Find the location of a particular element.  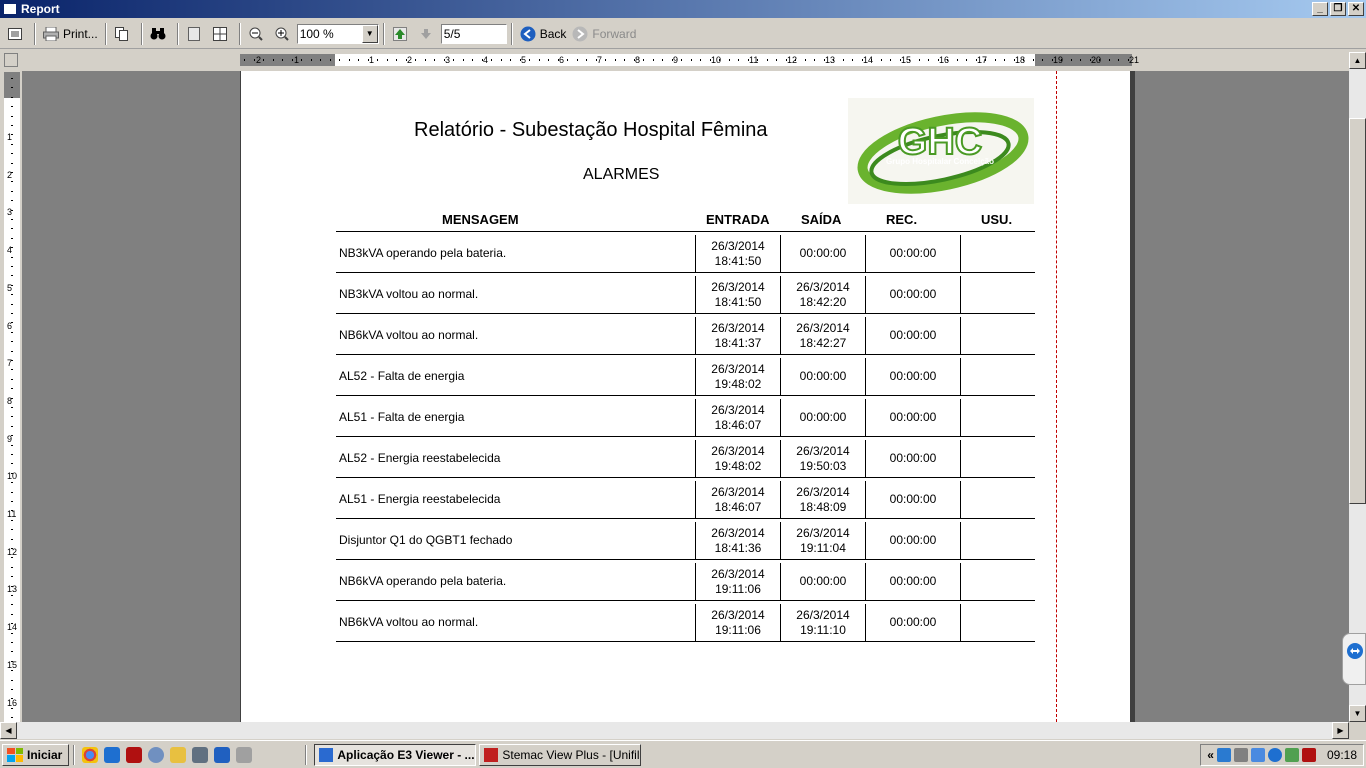

previous-page-button is located at coordinates (402, 34).